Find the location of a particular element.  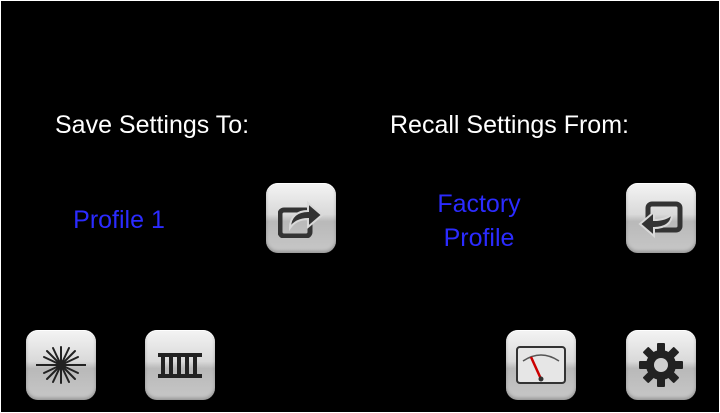

export-arrow-icon is located at coordinates (301, 219).